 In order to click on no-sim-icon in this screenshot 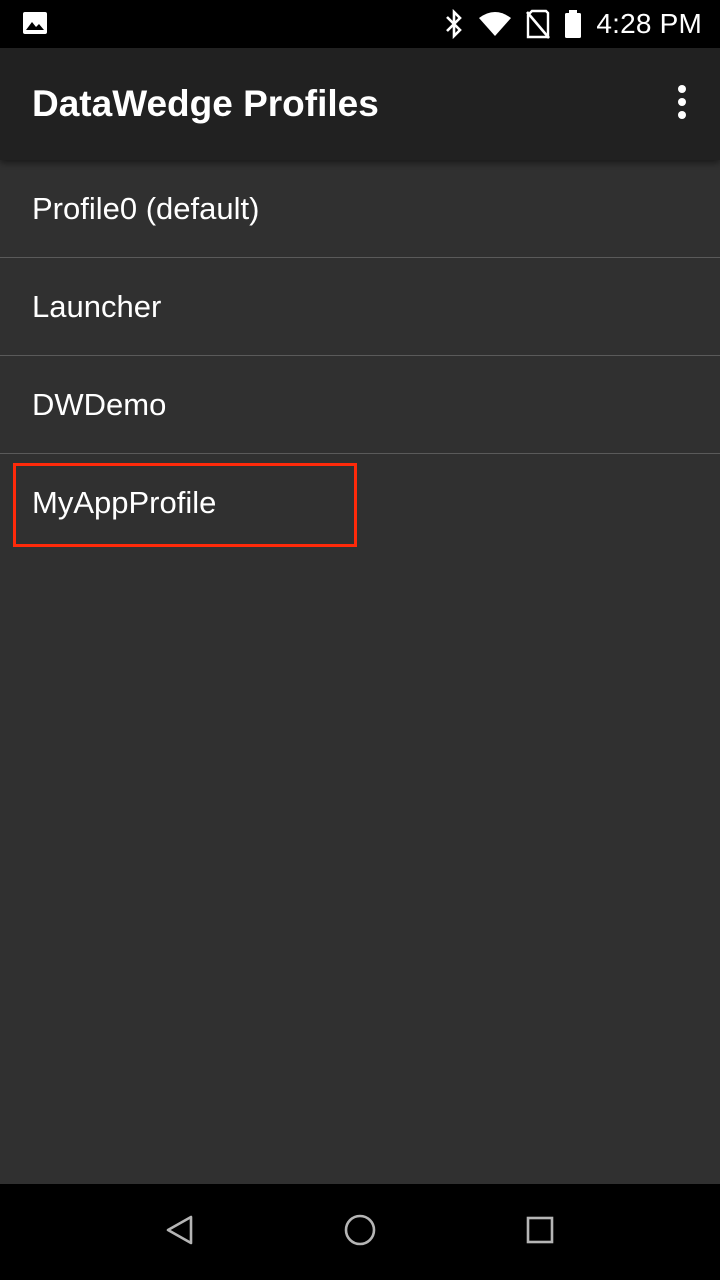, I will do `click(538, 24)`.